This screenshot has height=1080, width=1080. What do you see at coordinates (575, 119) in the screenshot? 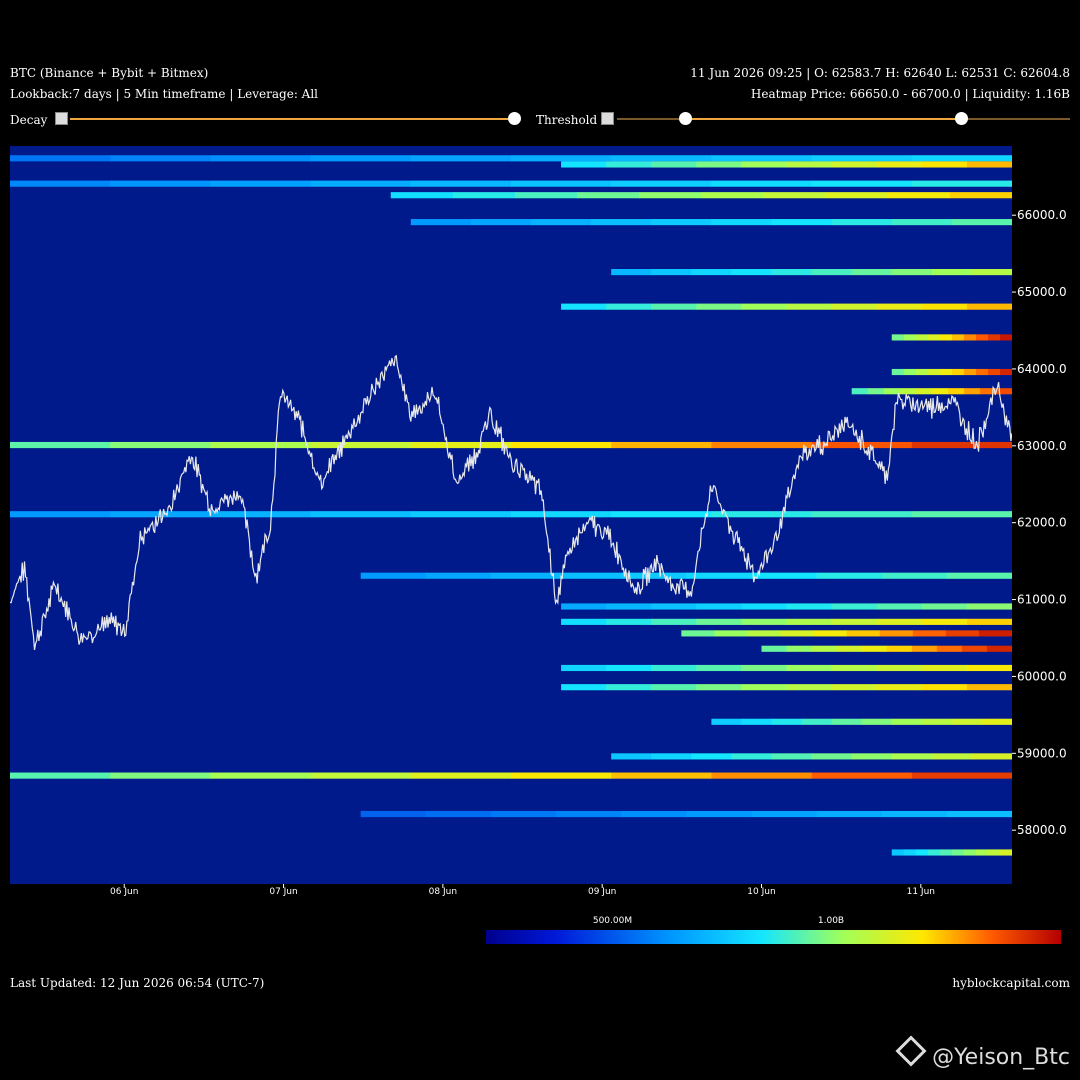
I see `threshold-control: Threshold` at bounding box center [575, 119].